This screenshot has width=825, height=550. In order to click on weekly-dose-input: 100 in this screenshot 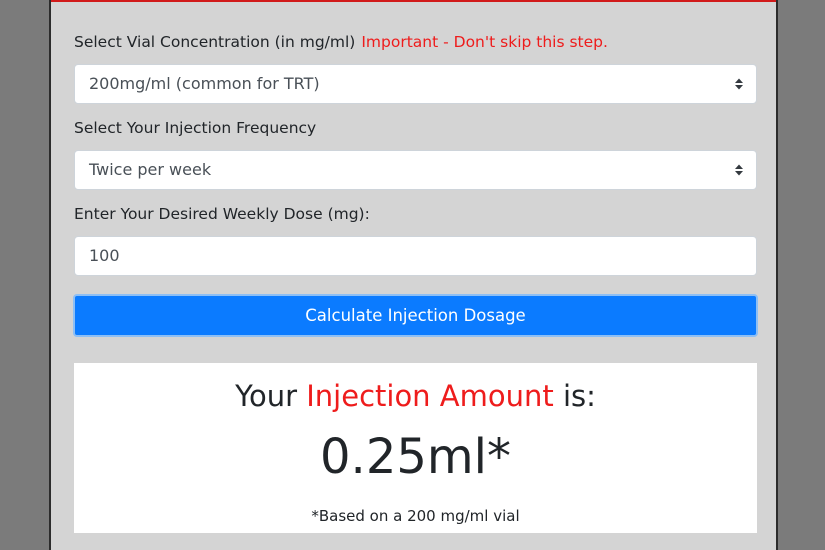, I will do `click(415, 256)`.